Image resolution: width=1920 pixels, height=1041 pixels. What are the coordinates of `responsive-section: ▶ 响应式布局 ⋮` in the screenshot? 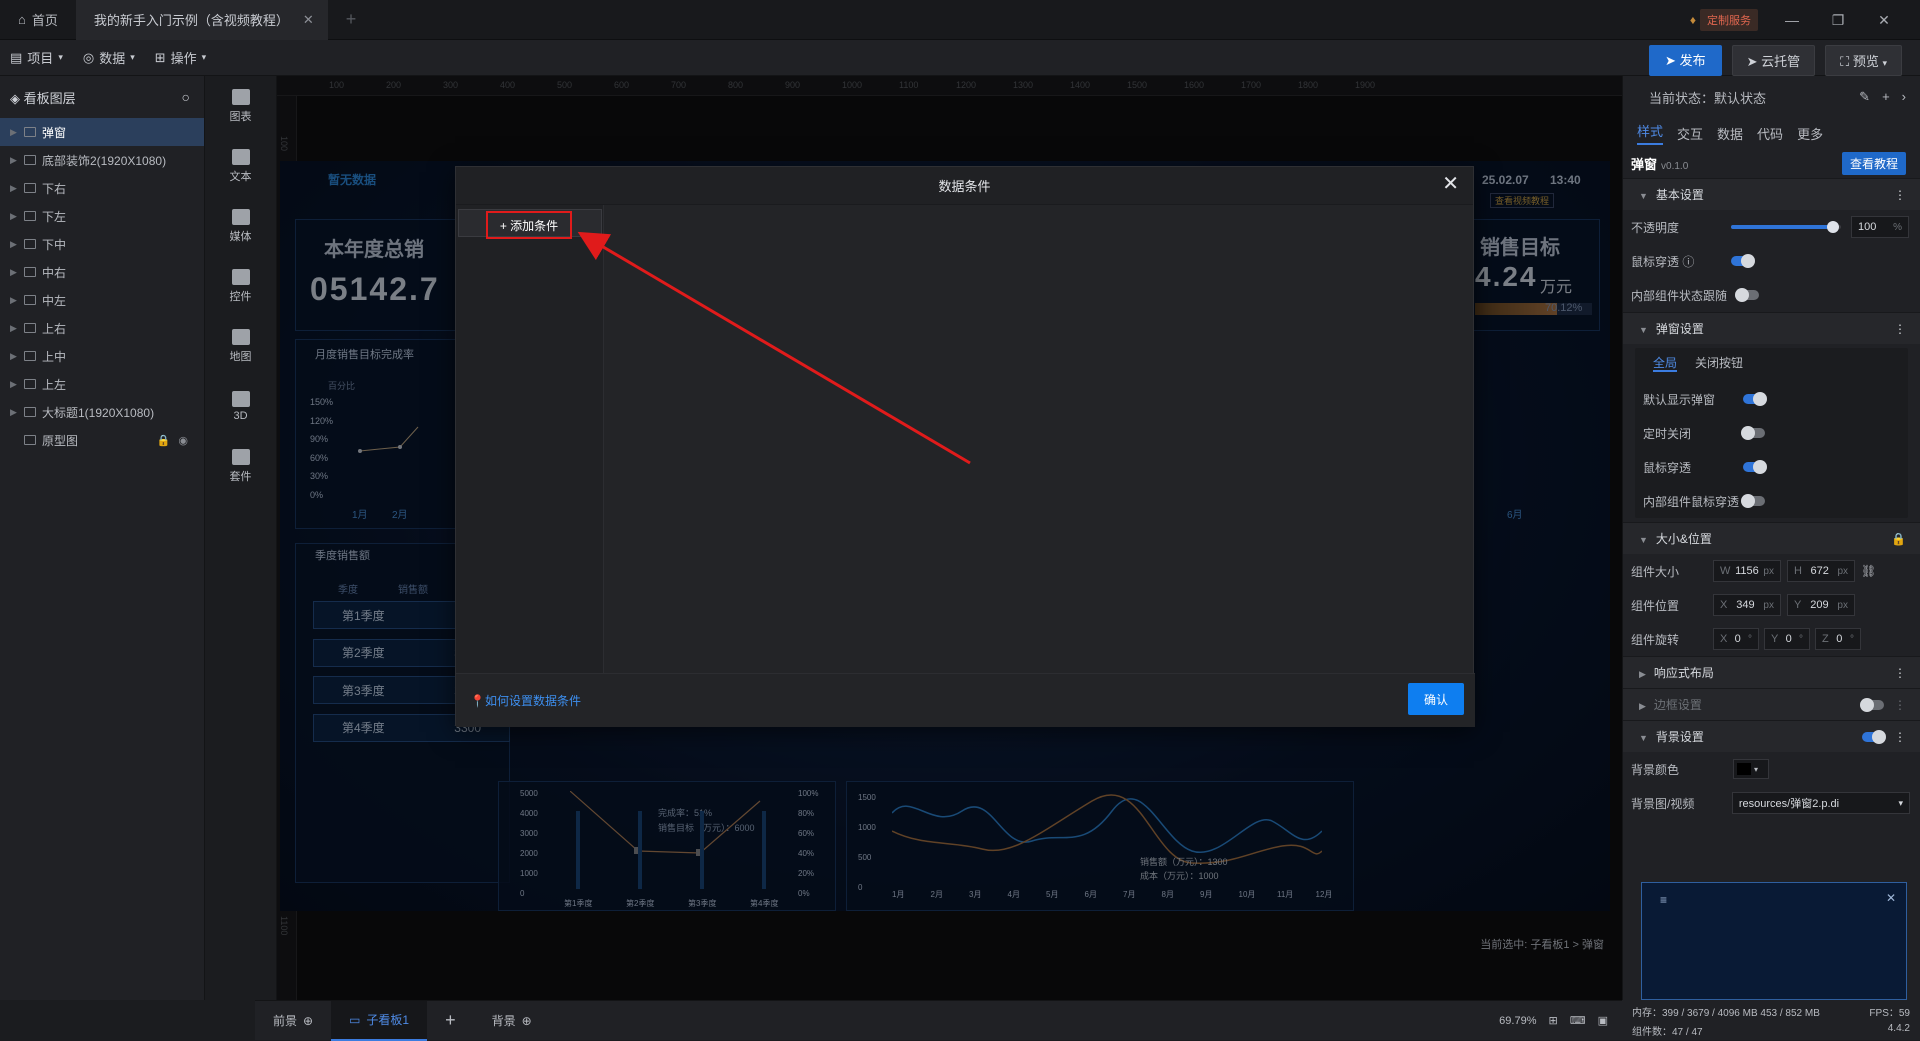 It's located at (1771, 672).